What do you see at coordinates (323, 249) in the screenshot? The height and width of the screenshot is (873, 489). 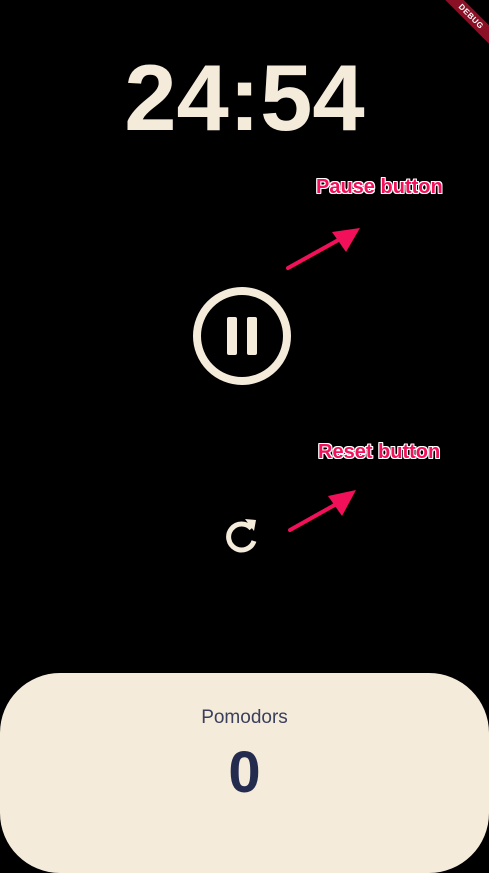 I see `pause-annotation-arrow-icon` at bounding box center [323, 249].